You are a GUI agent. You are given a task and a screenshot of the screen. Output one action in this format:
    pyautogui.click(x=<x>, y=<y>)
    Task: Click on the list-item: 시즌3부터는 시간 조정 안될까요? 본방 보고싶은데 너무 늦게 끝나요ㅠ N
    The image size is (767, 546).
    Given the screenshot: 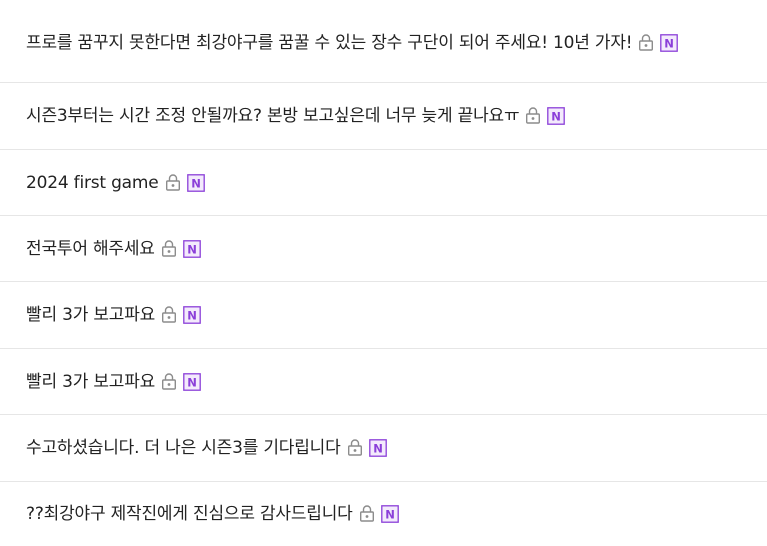 What is the action you would take?
    pyautogui.click(x=383, y=116)
    